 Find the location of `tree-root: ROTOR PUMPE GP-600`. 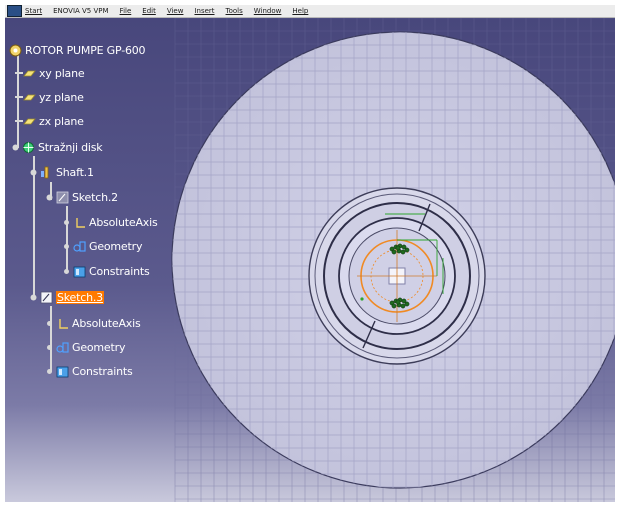

tree-root: ROTOR PUMPE GP-600 is located at coordinates (77, 50).